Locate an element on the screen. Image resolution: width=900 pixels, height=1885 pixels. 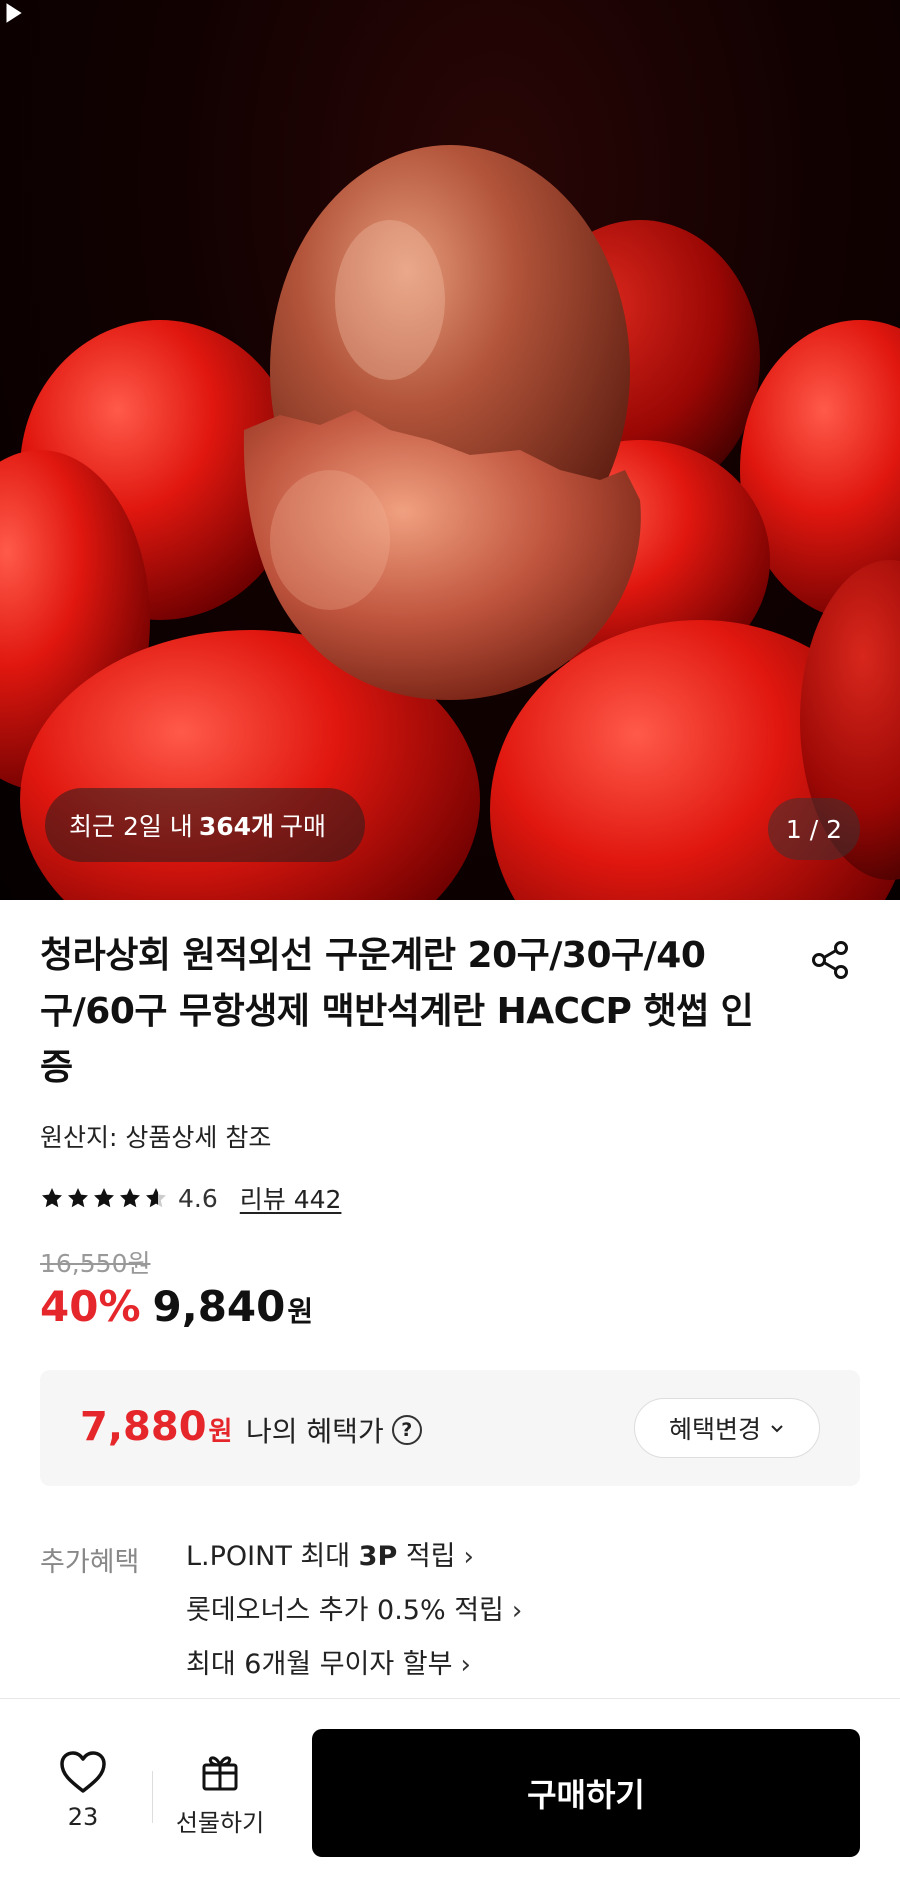
like-button: 23 is located at coordinates (83, 1790).